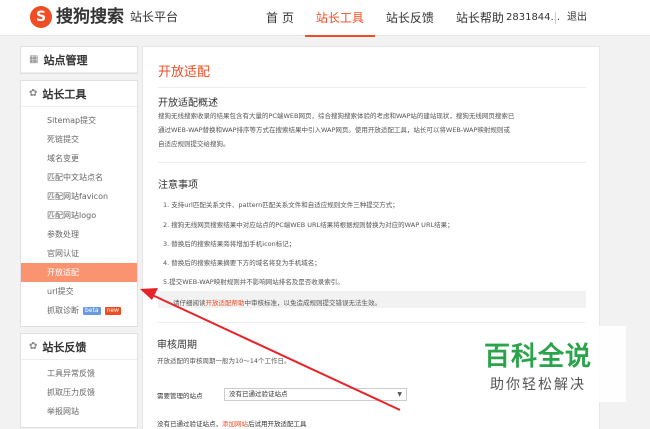 This screenshot has height=429, width=650. I want to click on sidebar-item-crawl-pressure: 抓取压力反馈, so click(79, 392).